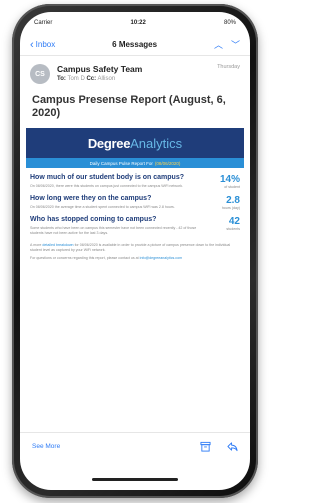 Image resolution: width=320 pixels, height=503 pixels. I want to click on cc-label: Cc:, so click(91, 79).